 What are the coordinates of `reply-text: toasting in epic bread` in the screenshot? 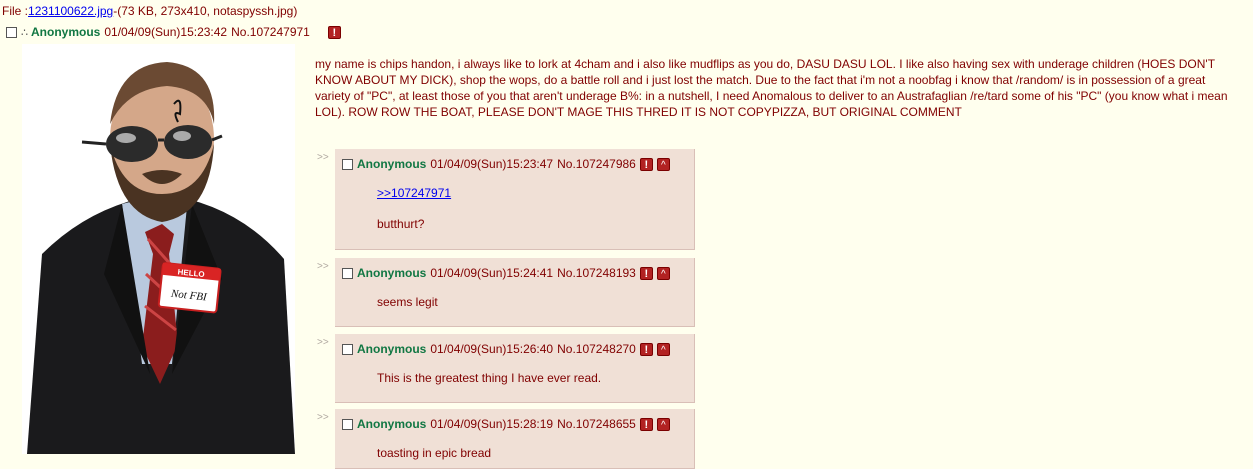 It's located at (434, 453).